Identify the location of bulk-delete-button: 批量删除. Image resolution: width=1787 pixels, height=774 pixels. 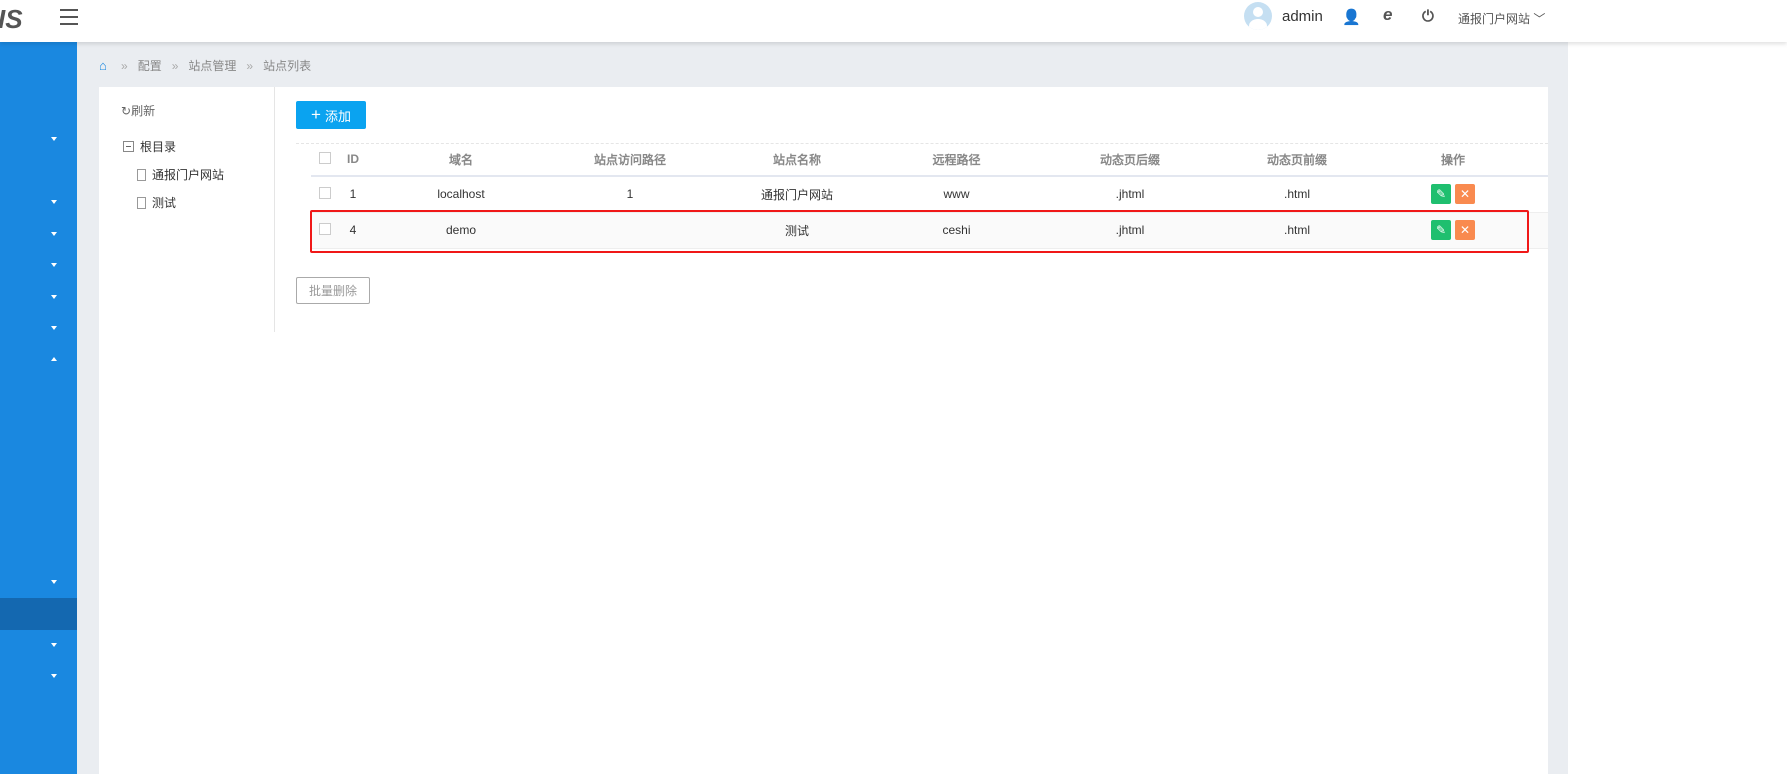
(333, 290).